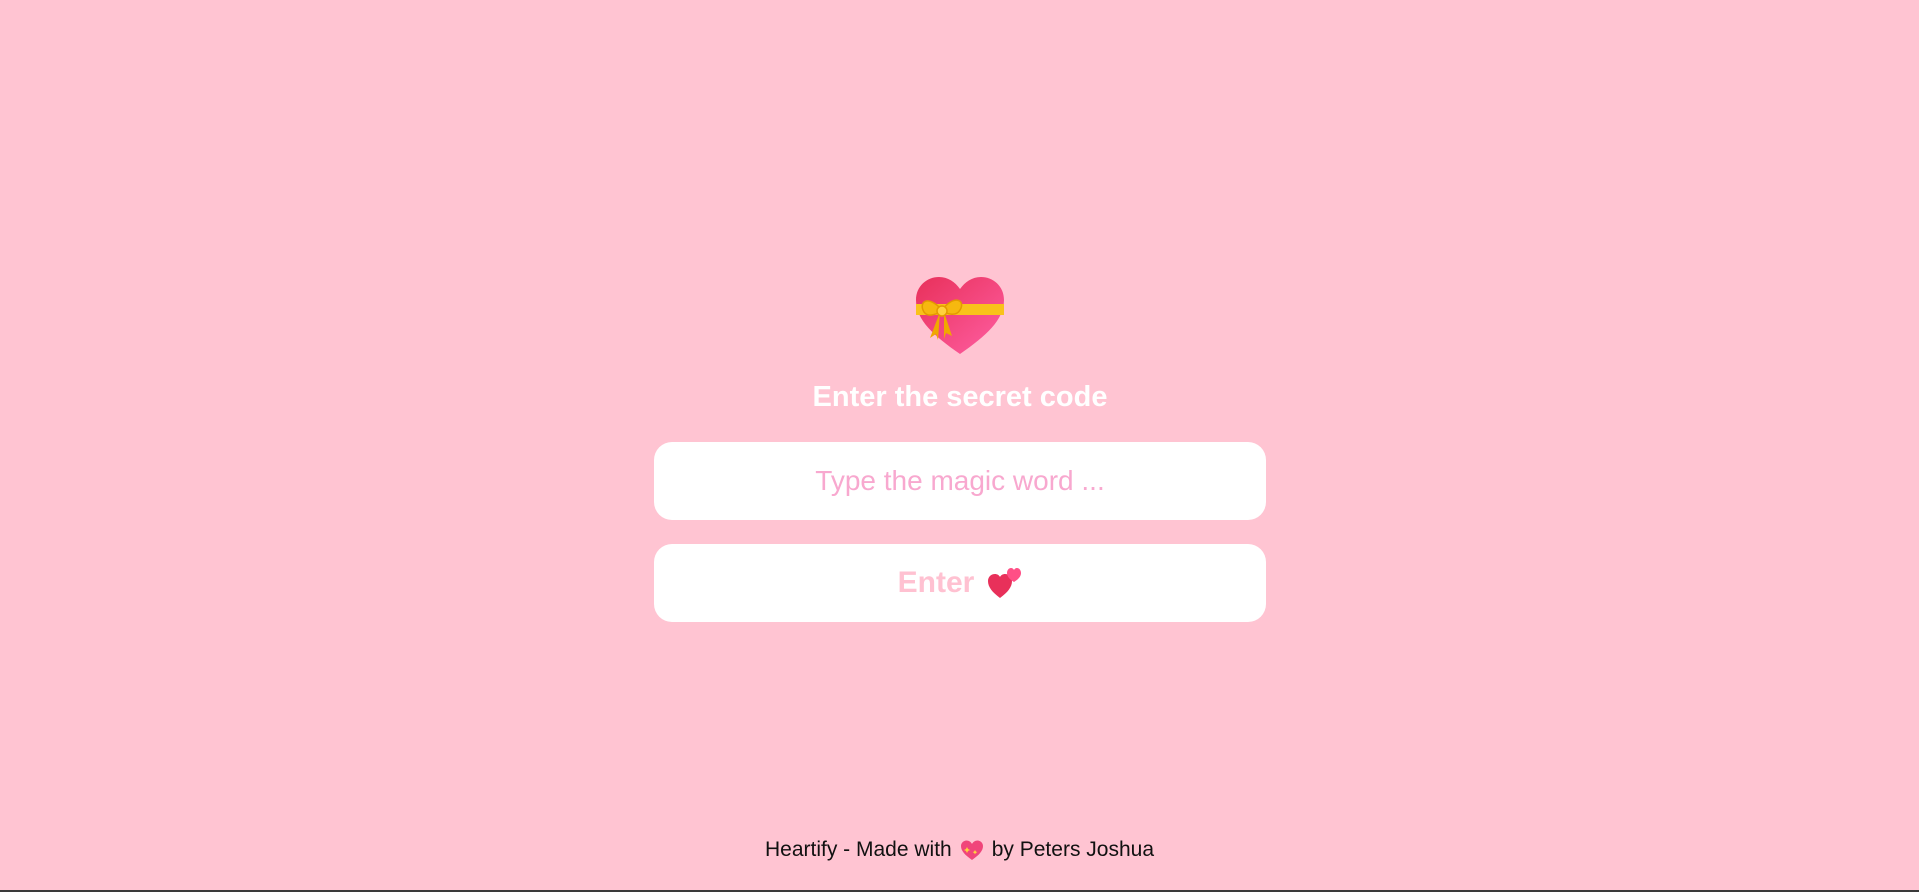 The width and height of the screenshot is (1919, 892). What do you see at coordinates (936, 582) in the screenshot?
I see `enter-button-label: Enter` at bounding box center [936, 582].